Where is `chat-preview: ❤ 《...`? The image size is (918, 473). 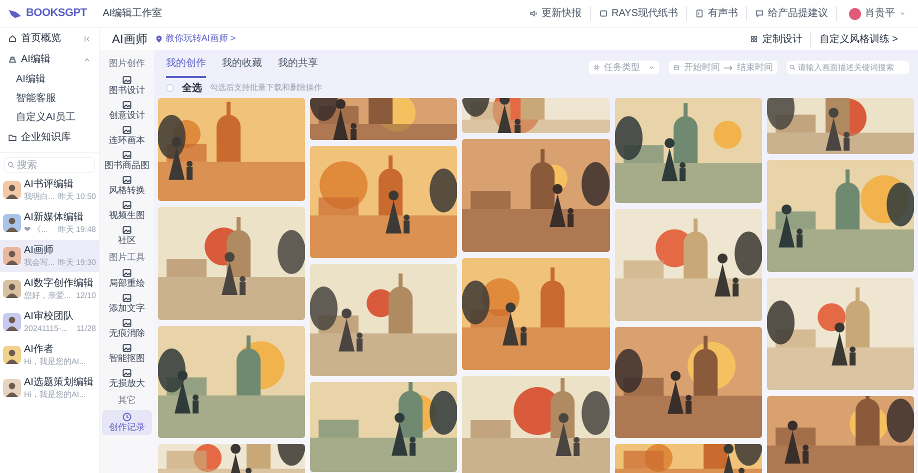
chat-preview: ❤ 《... is located at coordinates (36, 229).